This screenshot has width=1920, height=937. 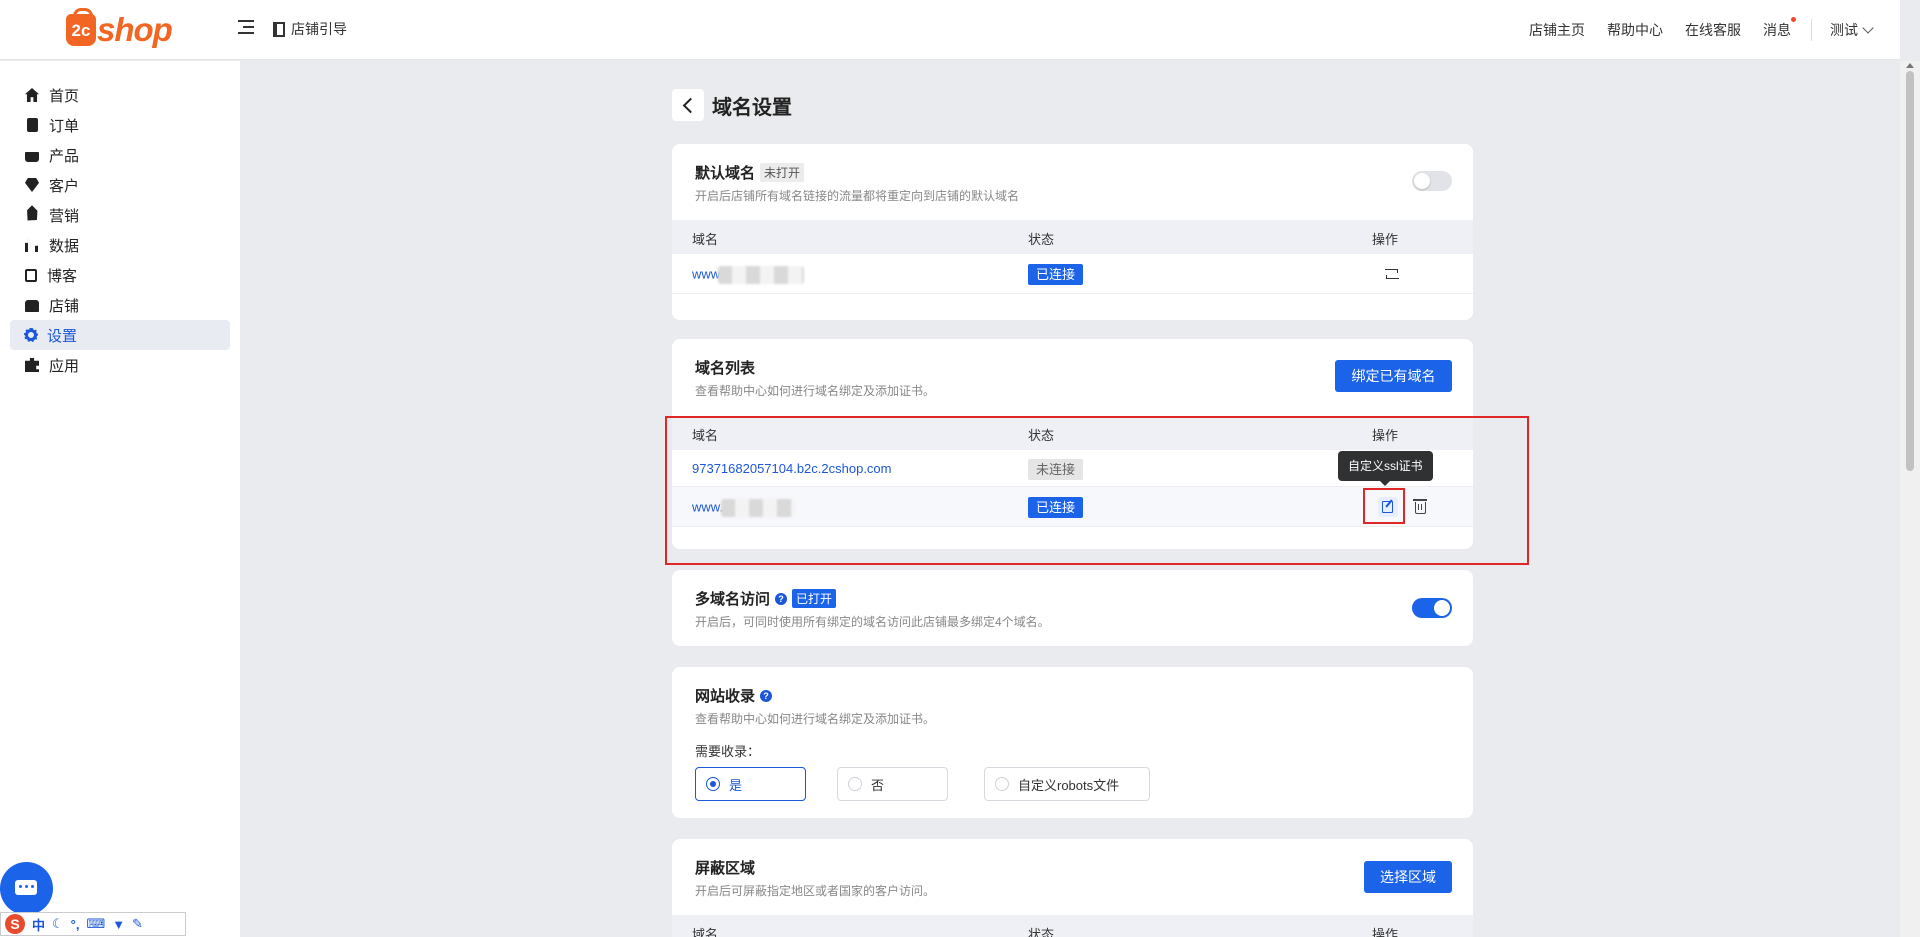 I want to click on chevron-down-icon, so click(x=1868, y=28).